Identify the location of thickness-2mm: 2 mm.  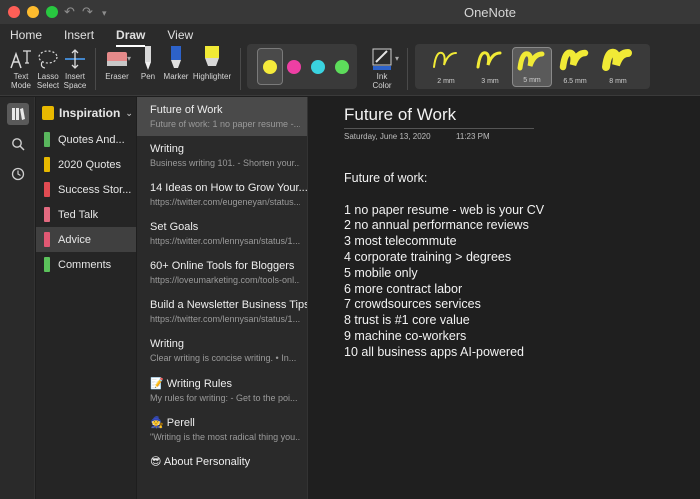
(446, 67).